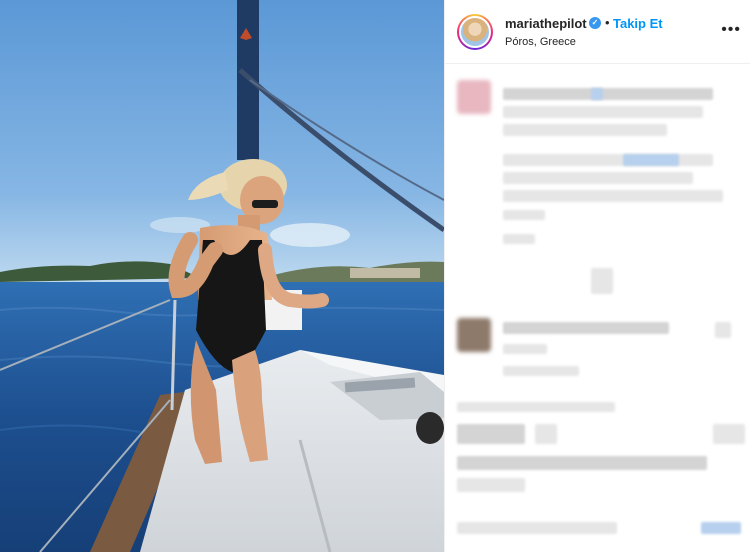 The width and height of the screenshot is (750, 552). What do you see at coordinates (729, 434) in the screenshot?
I see `bookmark-icon` at bounding box center [729, 434].